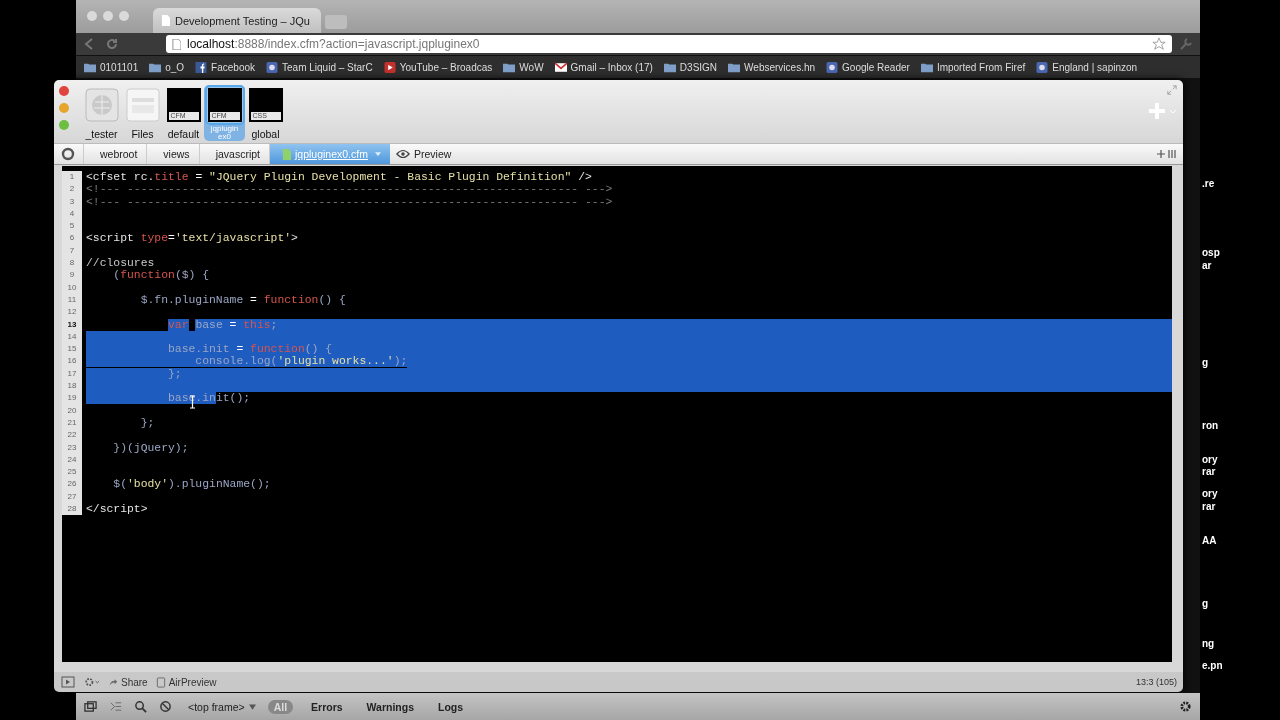 The width and height of the screenshot is (1280, 720). What do you see at coordinates (438, 67) in the screenshot?
I see `bookmark: YouTube – Broadcas` at bounding box center [438, 67].